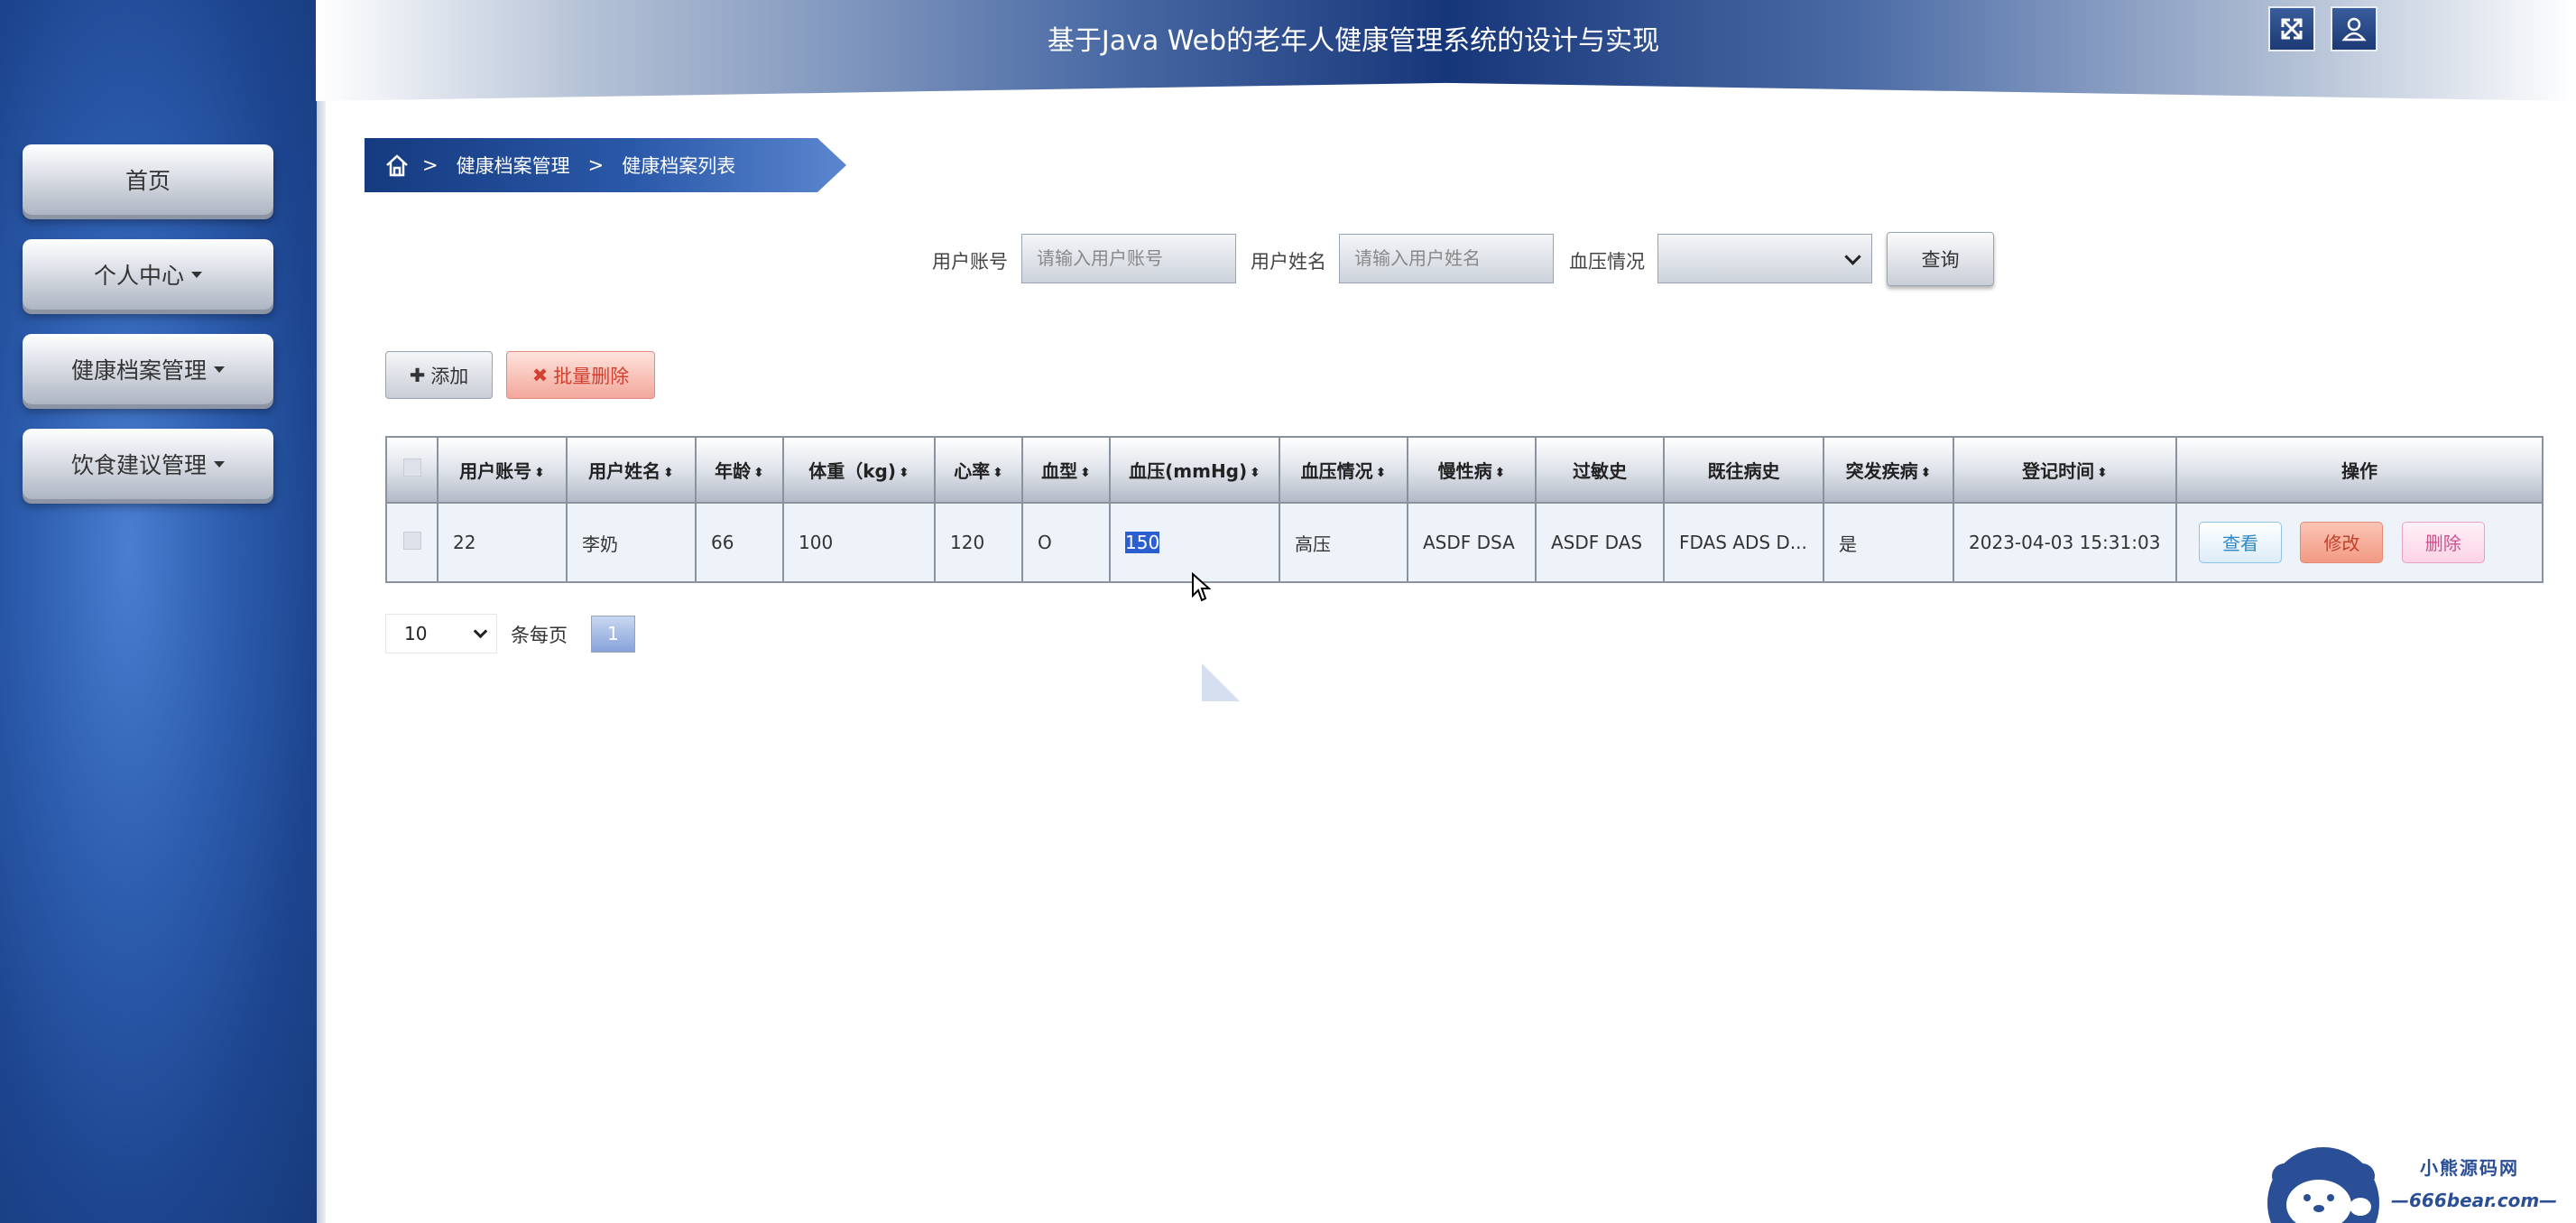 The height and width of the screenshot is (1223, 2576). Describe the element at coordinates (2240, 543) in the screenshot. I see `view-button: 查看` at that location.